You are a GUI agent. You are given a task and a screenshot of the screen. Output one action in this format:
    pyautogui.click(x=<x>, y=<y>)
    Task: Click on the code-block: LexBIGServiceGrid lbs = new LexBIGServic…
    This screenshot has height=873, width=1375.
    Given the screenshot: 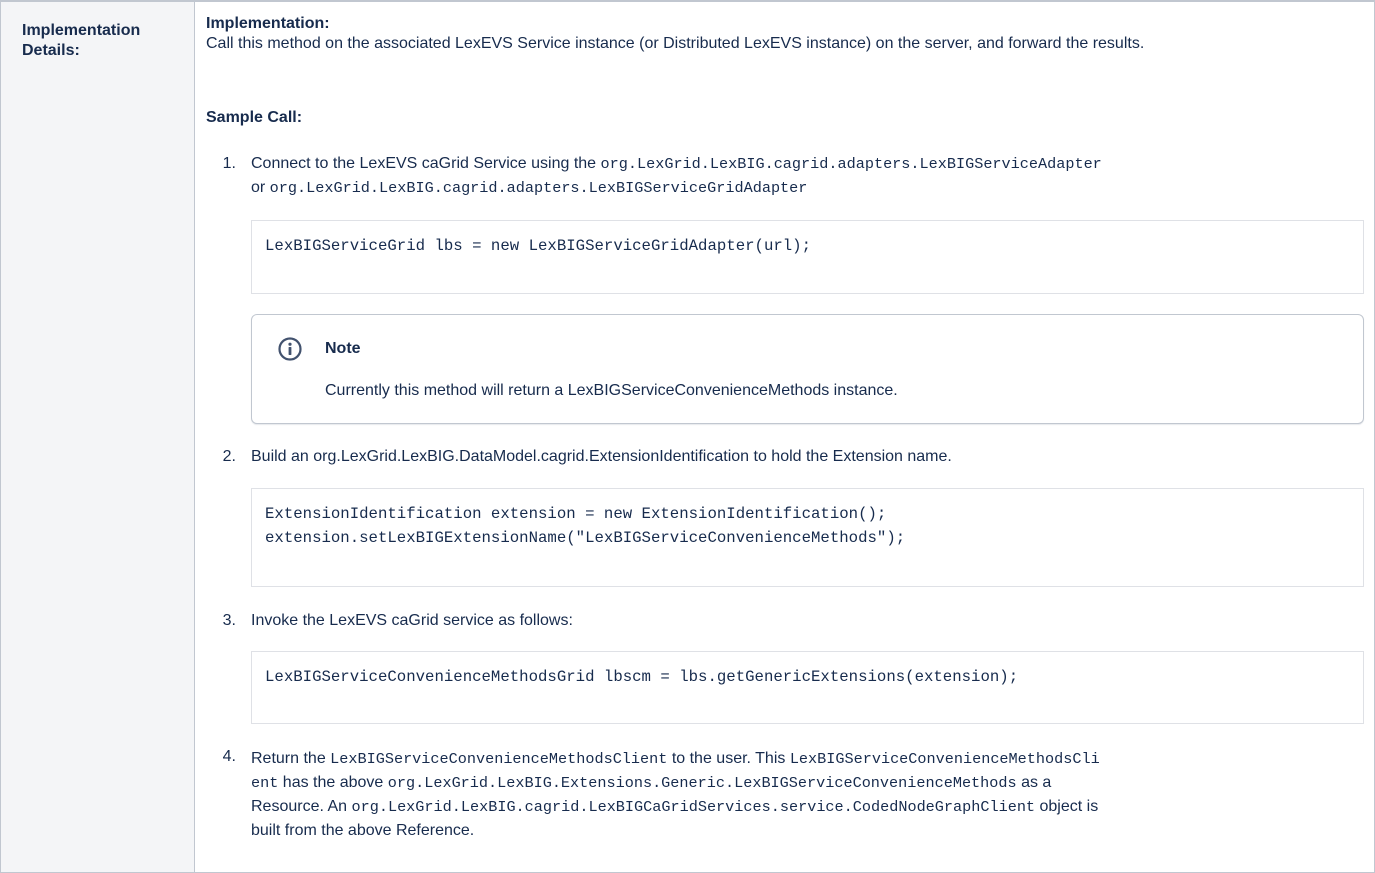 What is the action you would take?
    pyautogui.click(x=807, y=257)
    